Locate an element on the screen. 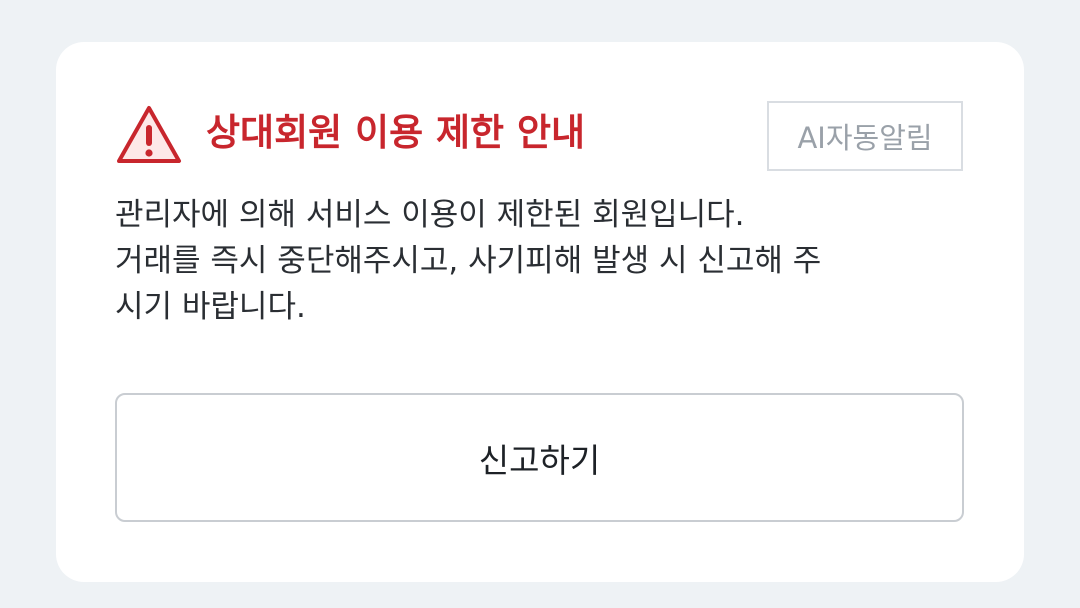  notice-title: 상대회원 이용 제한 안내 is located at coordinates (396, 132).